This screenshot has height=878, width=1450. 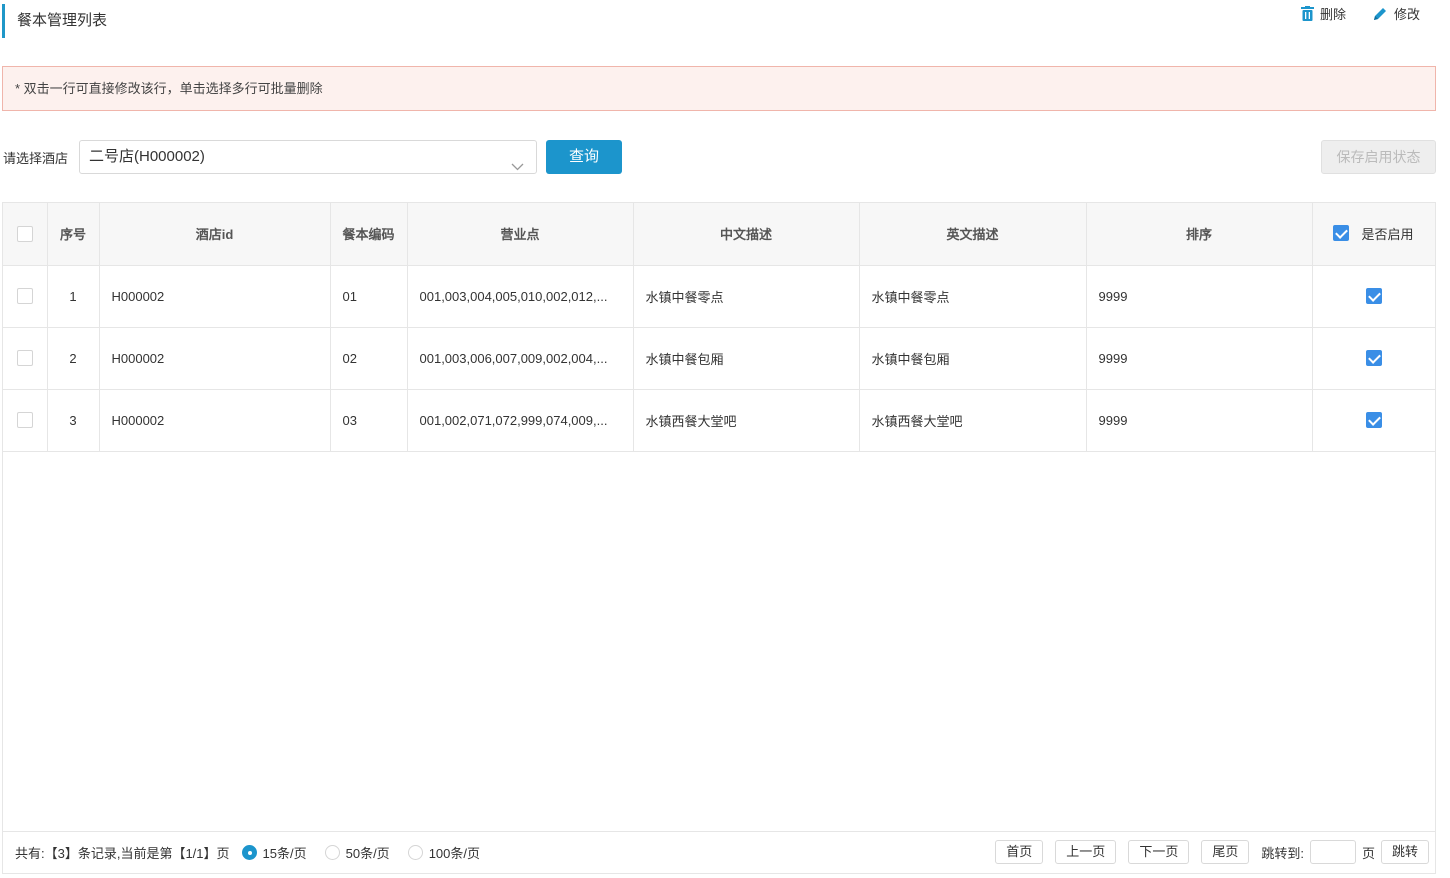 I want to click on pager-controls: 首页 上一页 下一页 尾页 跳转到: 页 跳转, so click(x=1212, y=852).